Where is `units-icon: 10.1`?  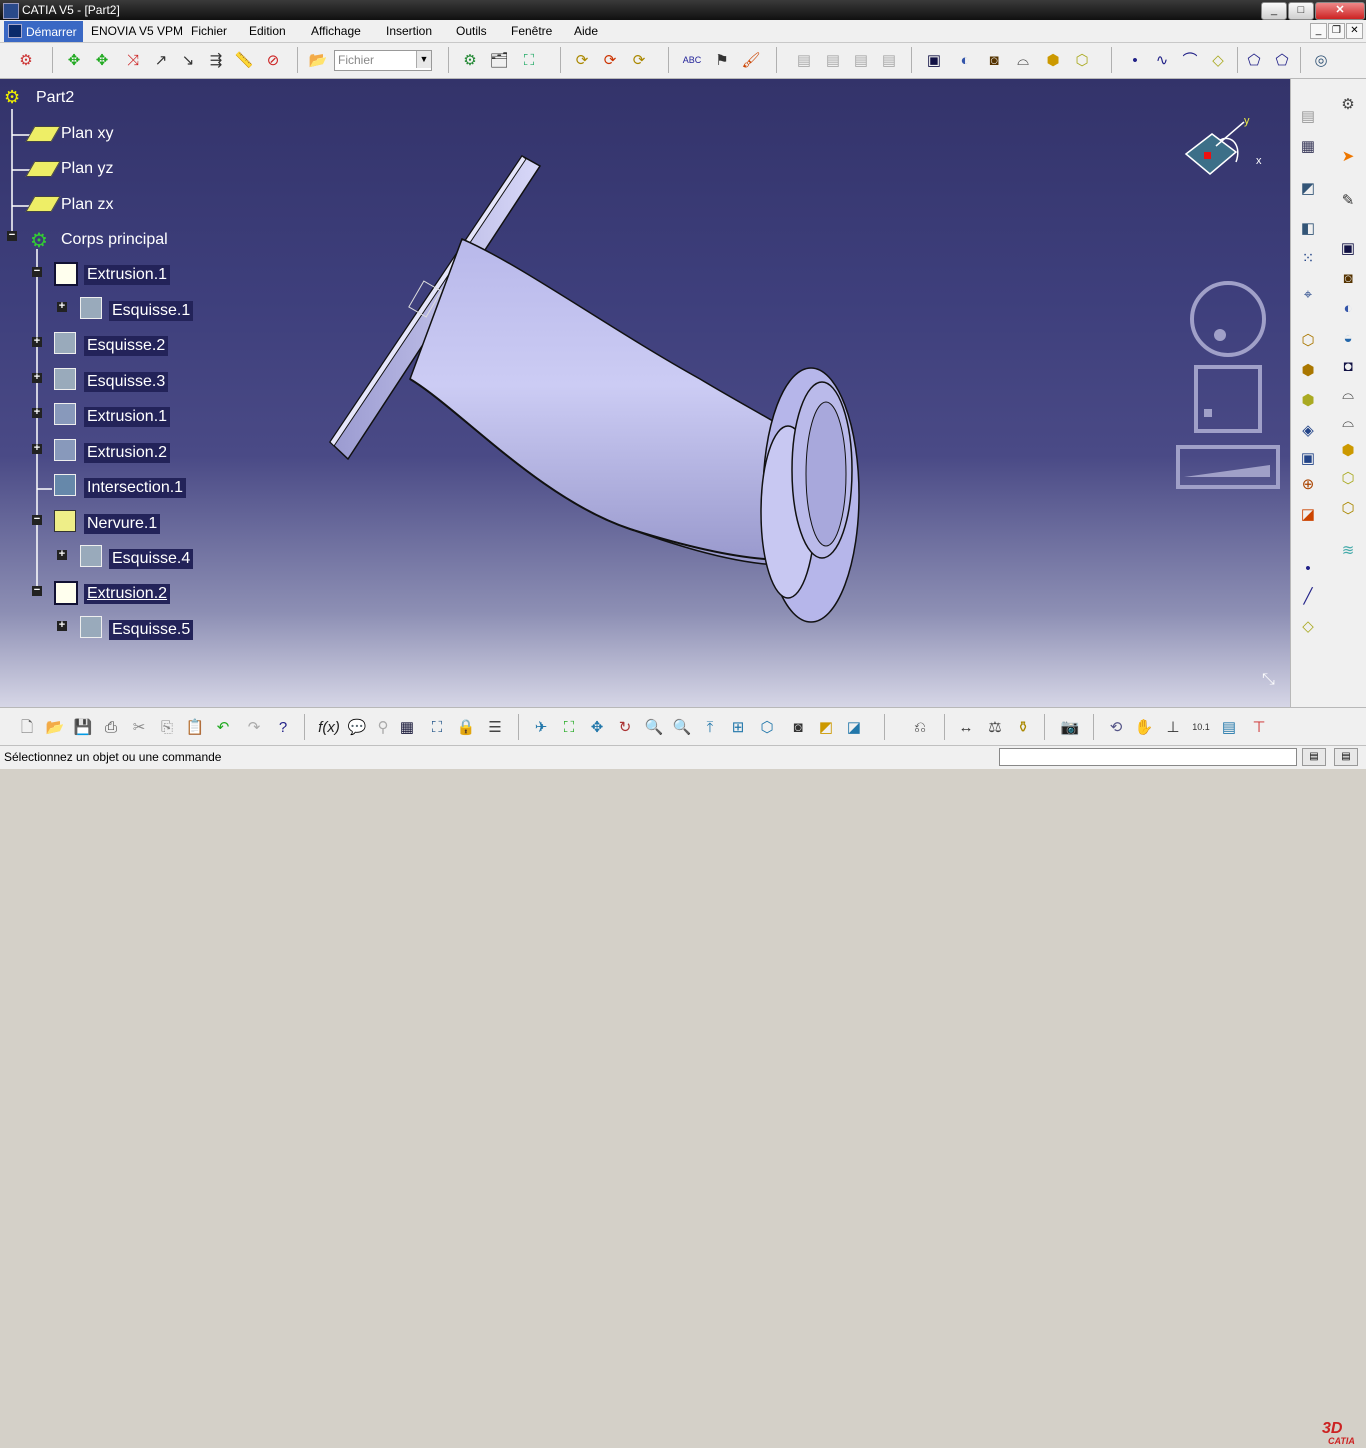 units-icon: 10.1 is located at coordinates (1201, 727).